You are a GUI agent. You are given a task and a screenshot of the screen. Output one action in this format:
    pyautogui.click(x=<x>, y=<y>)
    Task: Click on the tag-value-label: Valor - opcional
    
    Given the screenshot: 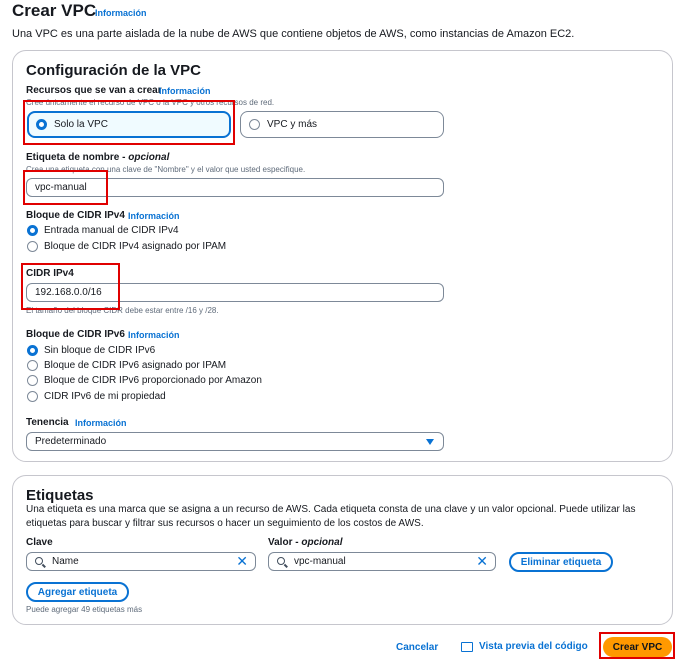 What is the action you would take?
    pyautogui.click(x=305, y=542)
    